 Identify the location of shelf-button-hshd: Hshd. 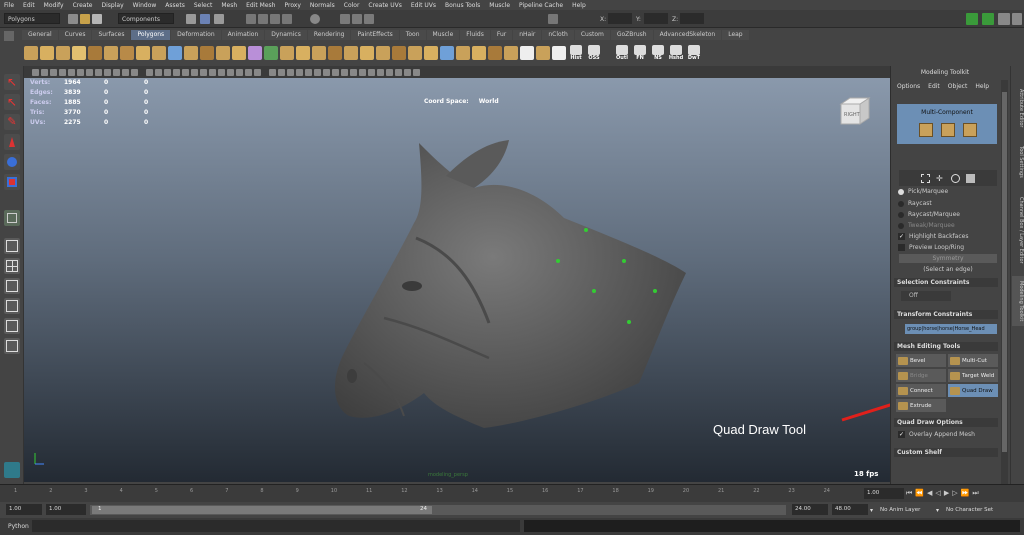
(676, 53).